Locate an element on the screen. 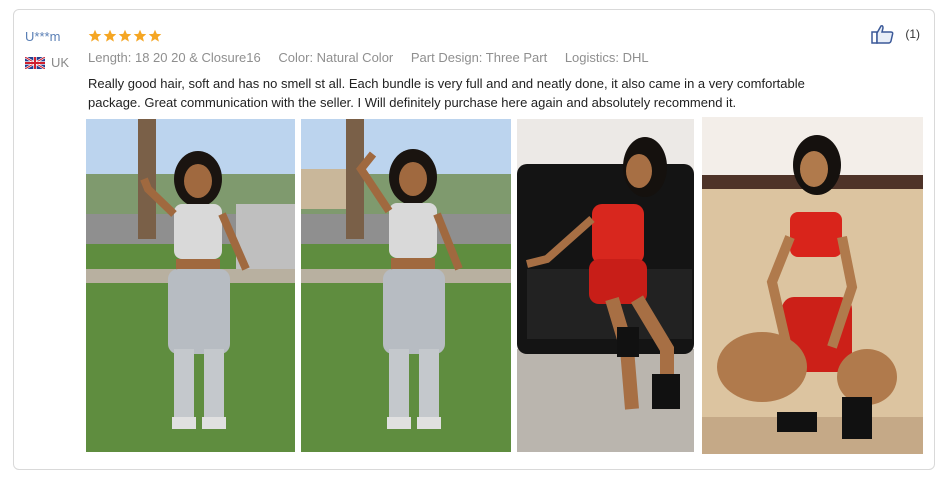 The image size is (950, 481). country-code: UK is located at coordinates (60, 62).